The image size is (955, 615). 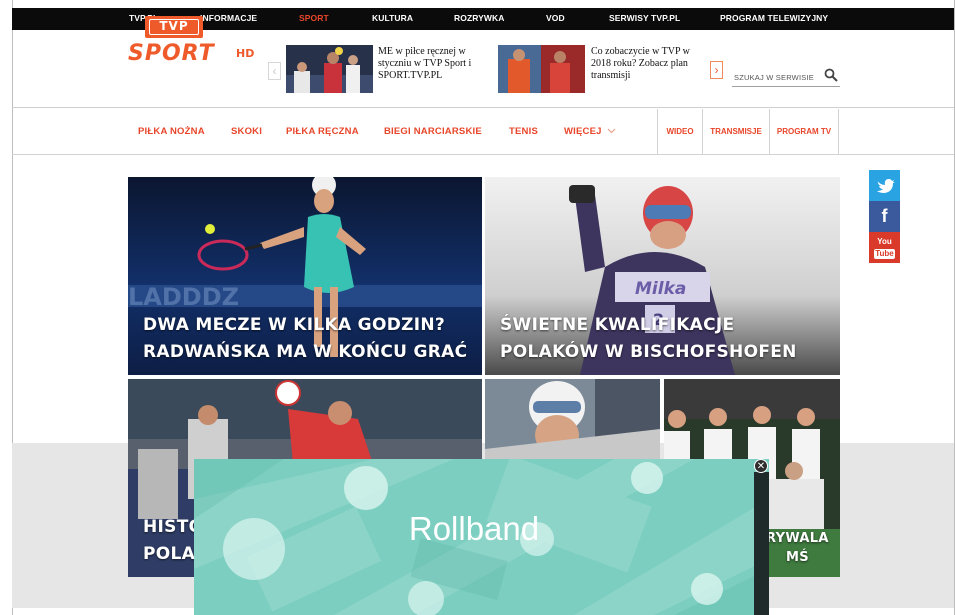 What do you see at coordinates (171, 131) in the screenshot?
I see `category-pilka-nozna: PIŁKA NOŻNA` at bounding box center [171, 131].